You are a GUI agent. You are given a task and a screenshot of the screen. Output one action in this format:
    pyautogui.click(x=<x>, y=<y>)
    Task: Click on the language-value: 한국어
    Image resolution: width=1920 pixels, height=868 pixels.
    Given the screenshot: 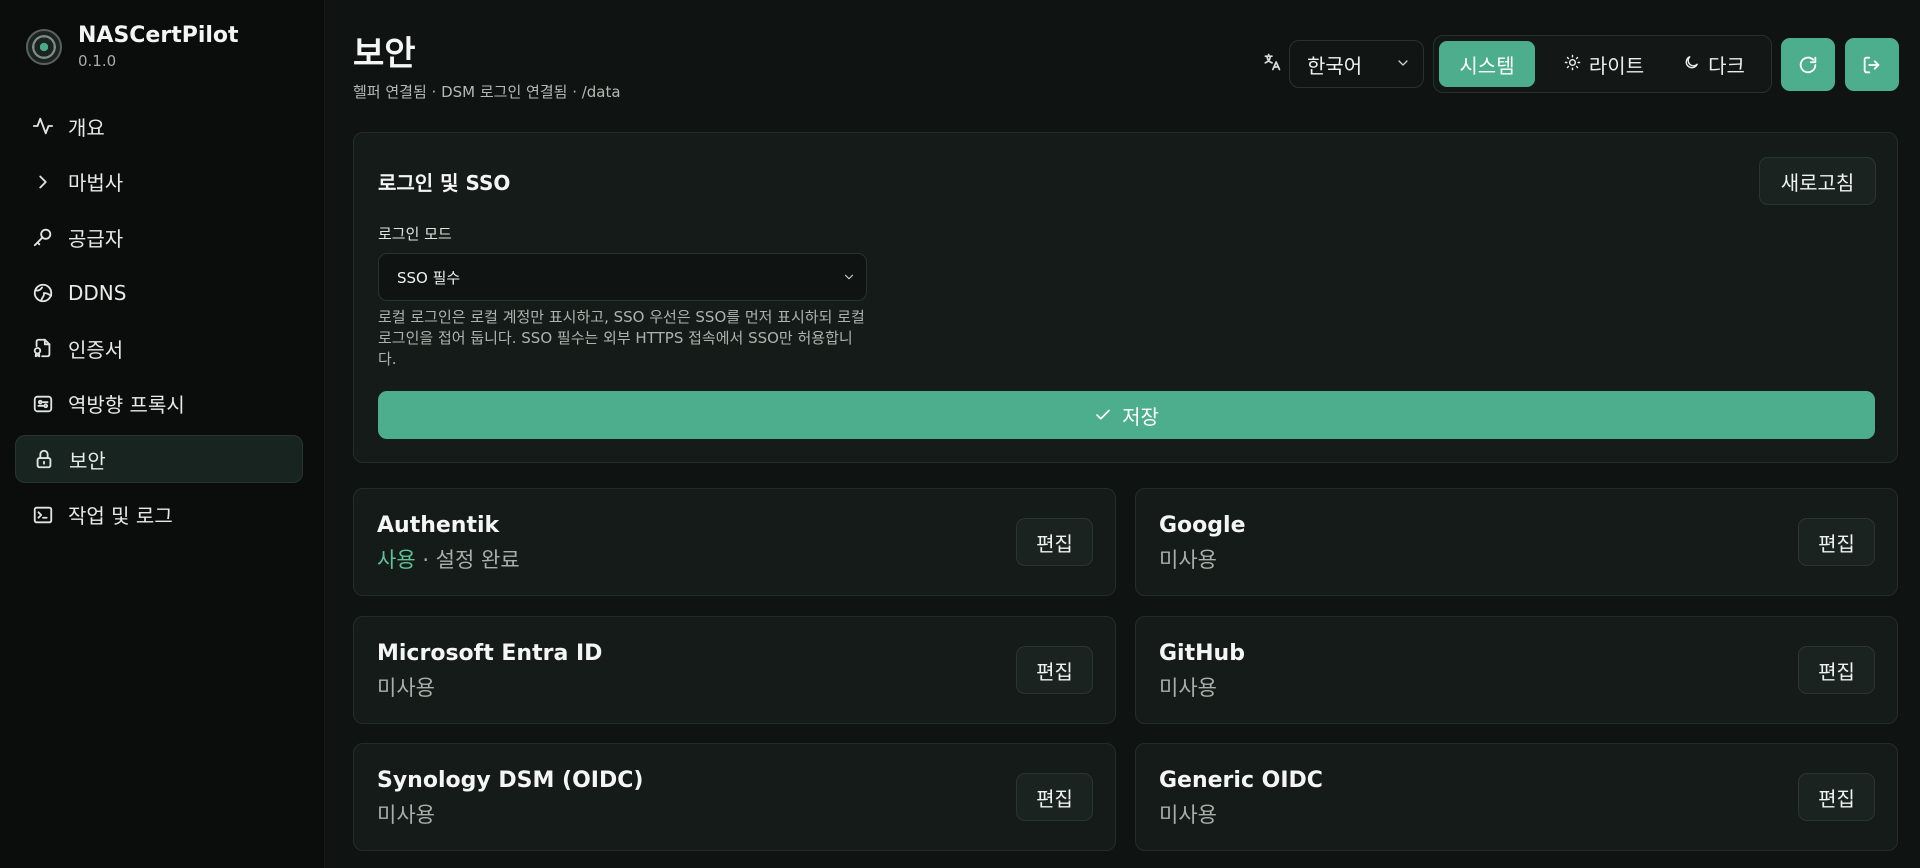 What is the action you would take?
    pyautogui.click(x=1335, y=65)
    